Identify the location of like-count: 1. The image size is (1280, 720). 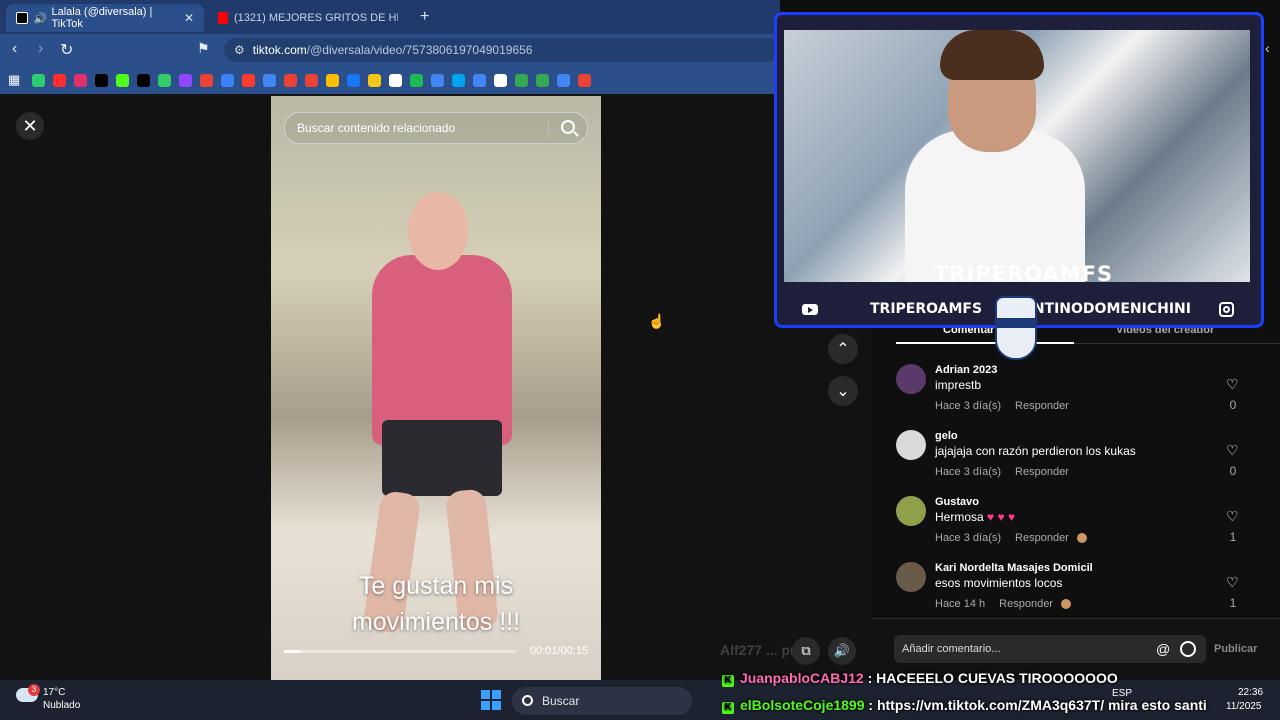
(1233, 603).